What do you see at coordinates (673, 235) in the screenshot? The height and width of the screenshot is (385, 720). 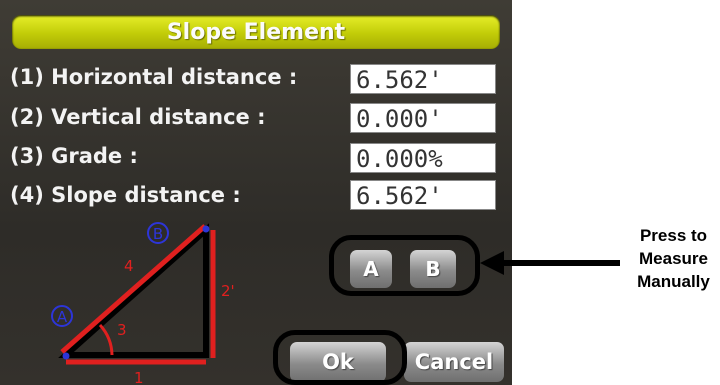 I see `callout-line-1: Press to` at bounding box center [673, 235].